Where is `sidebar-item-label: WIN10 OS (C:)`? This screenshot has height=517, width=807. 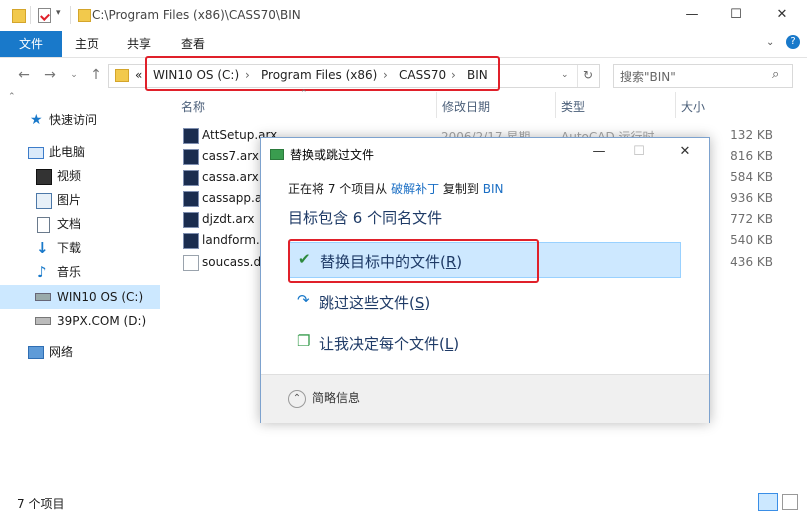 sidebar-item-label: WIN10 OS (C:) is located at coordinates (100, 297).